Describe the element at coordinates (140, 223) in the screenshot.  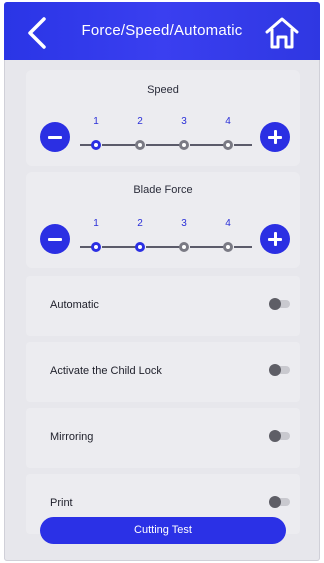
I see `blade-force-step-label: 2` at that location.